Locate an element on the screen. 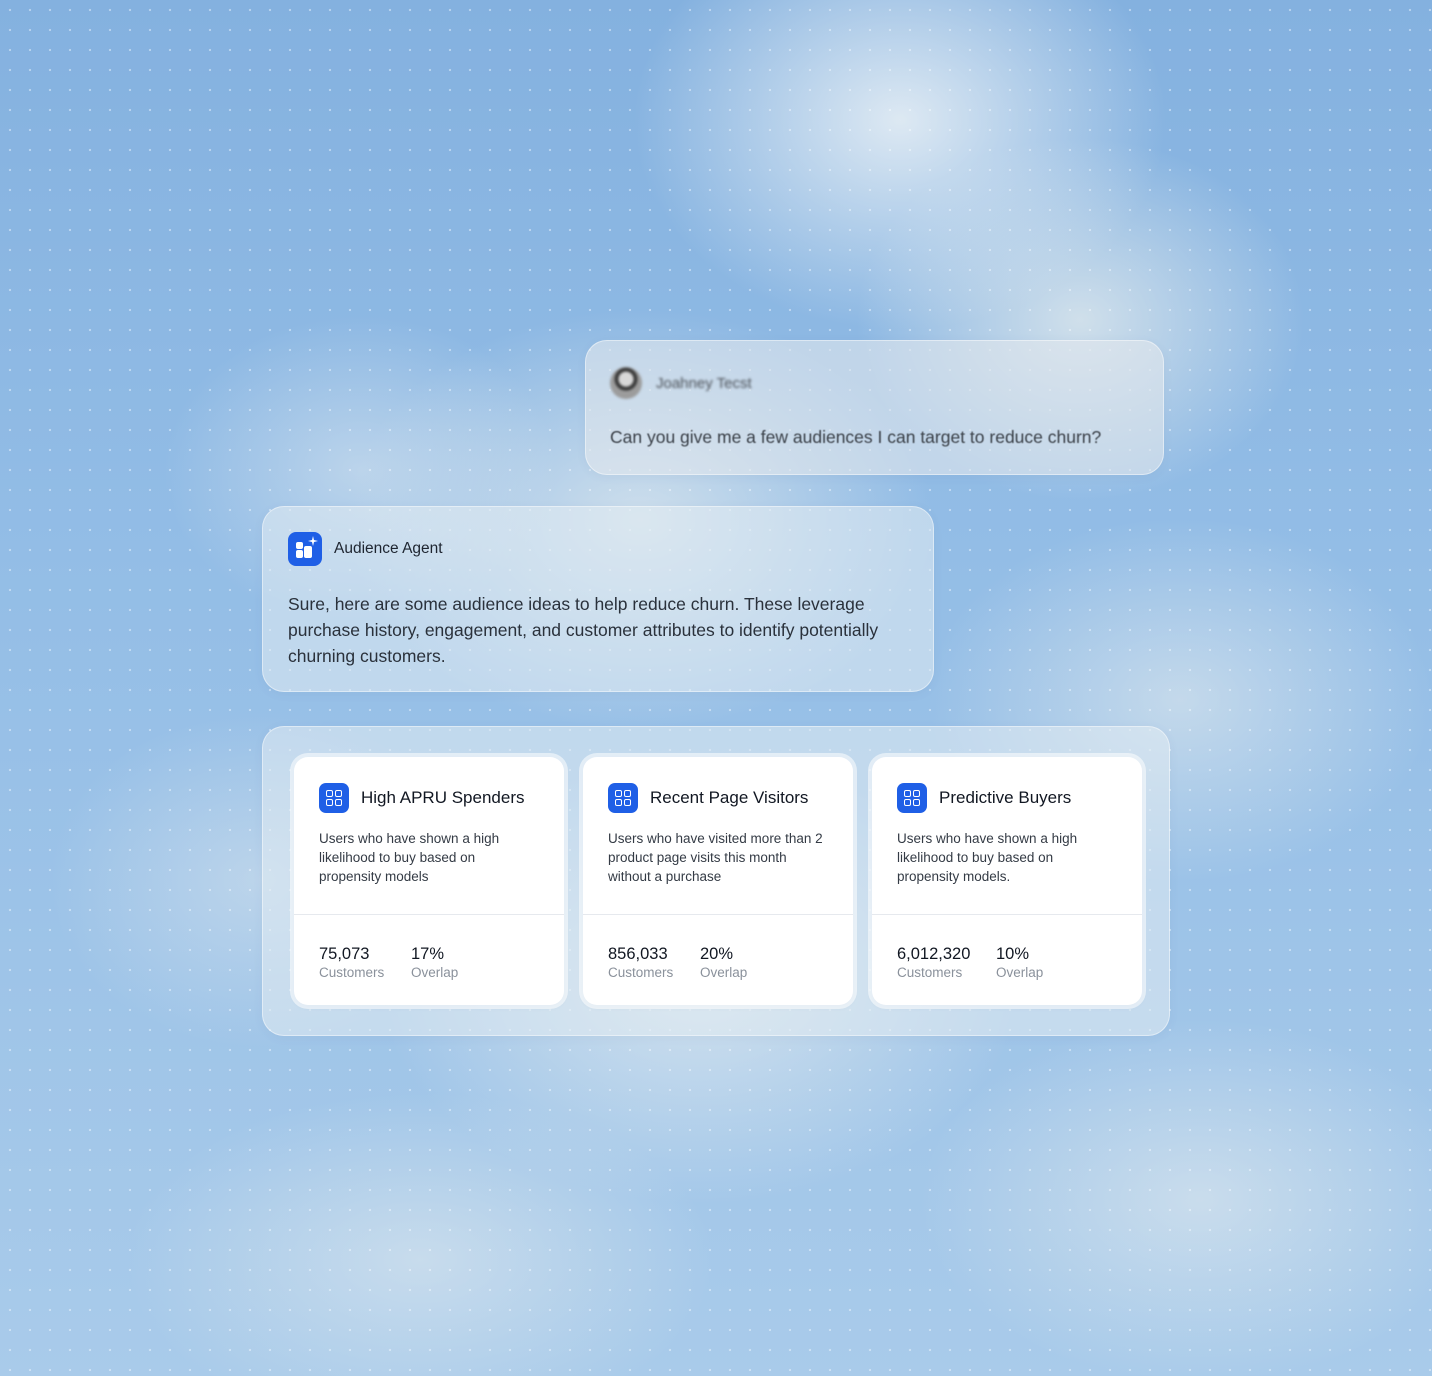  user-message-header: Joahney Tecst is located at coordinates (681, 383).